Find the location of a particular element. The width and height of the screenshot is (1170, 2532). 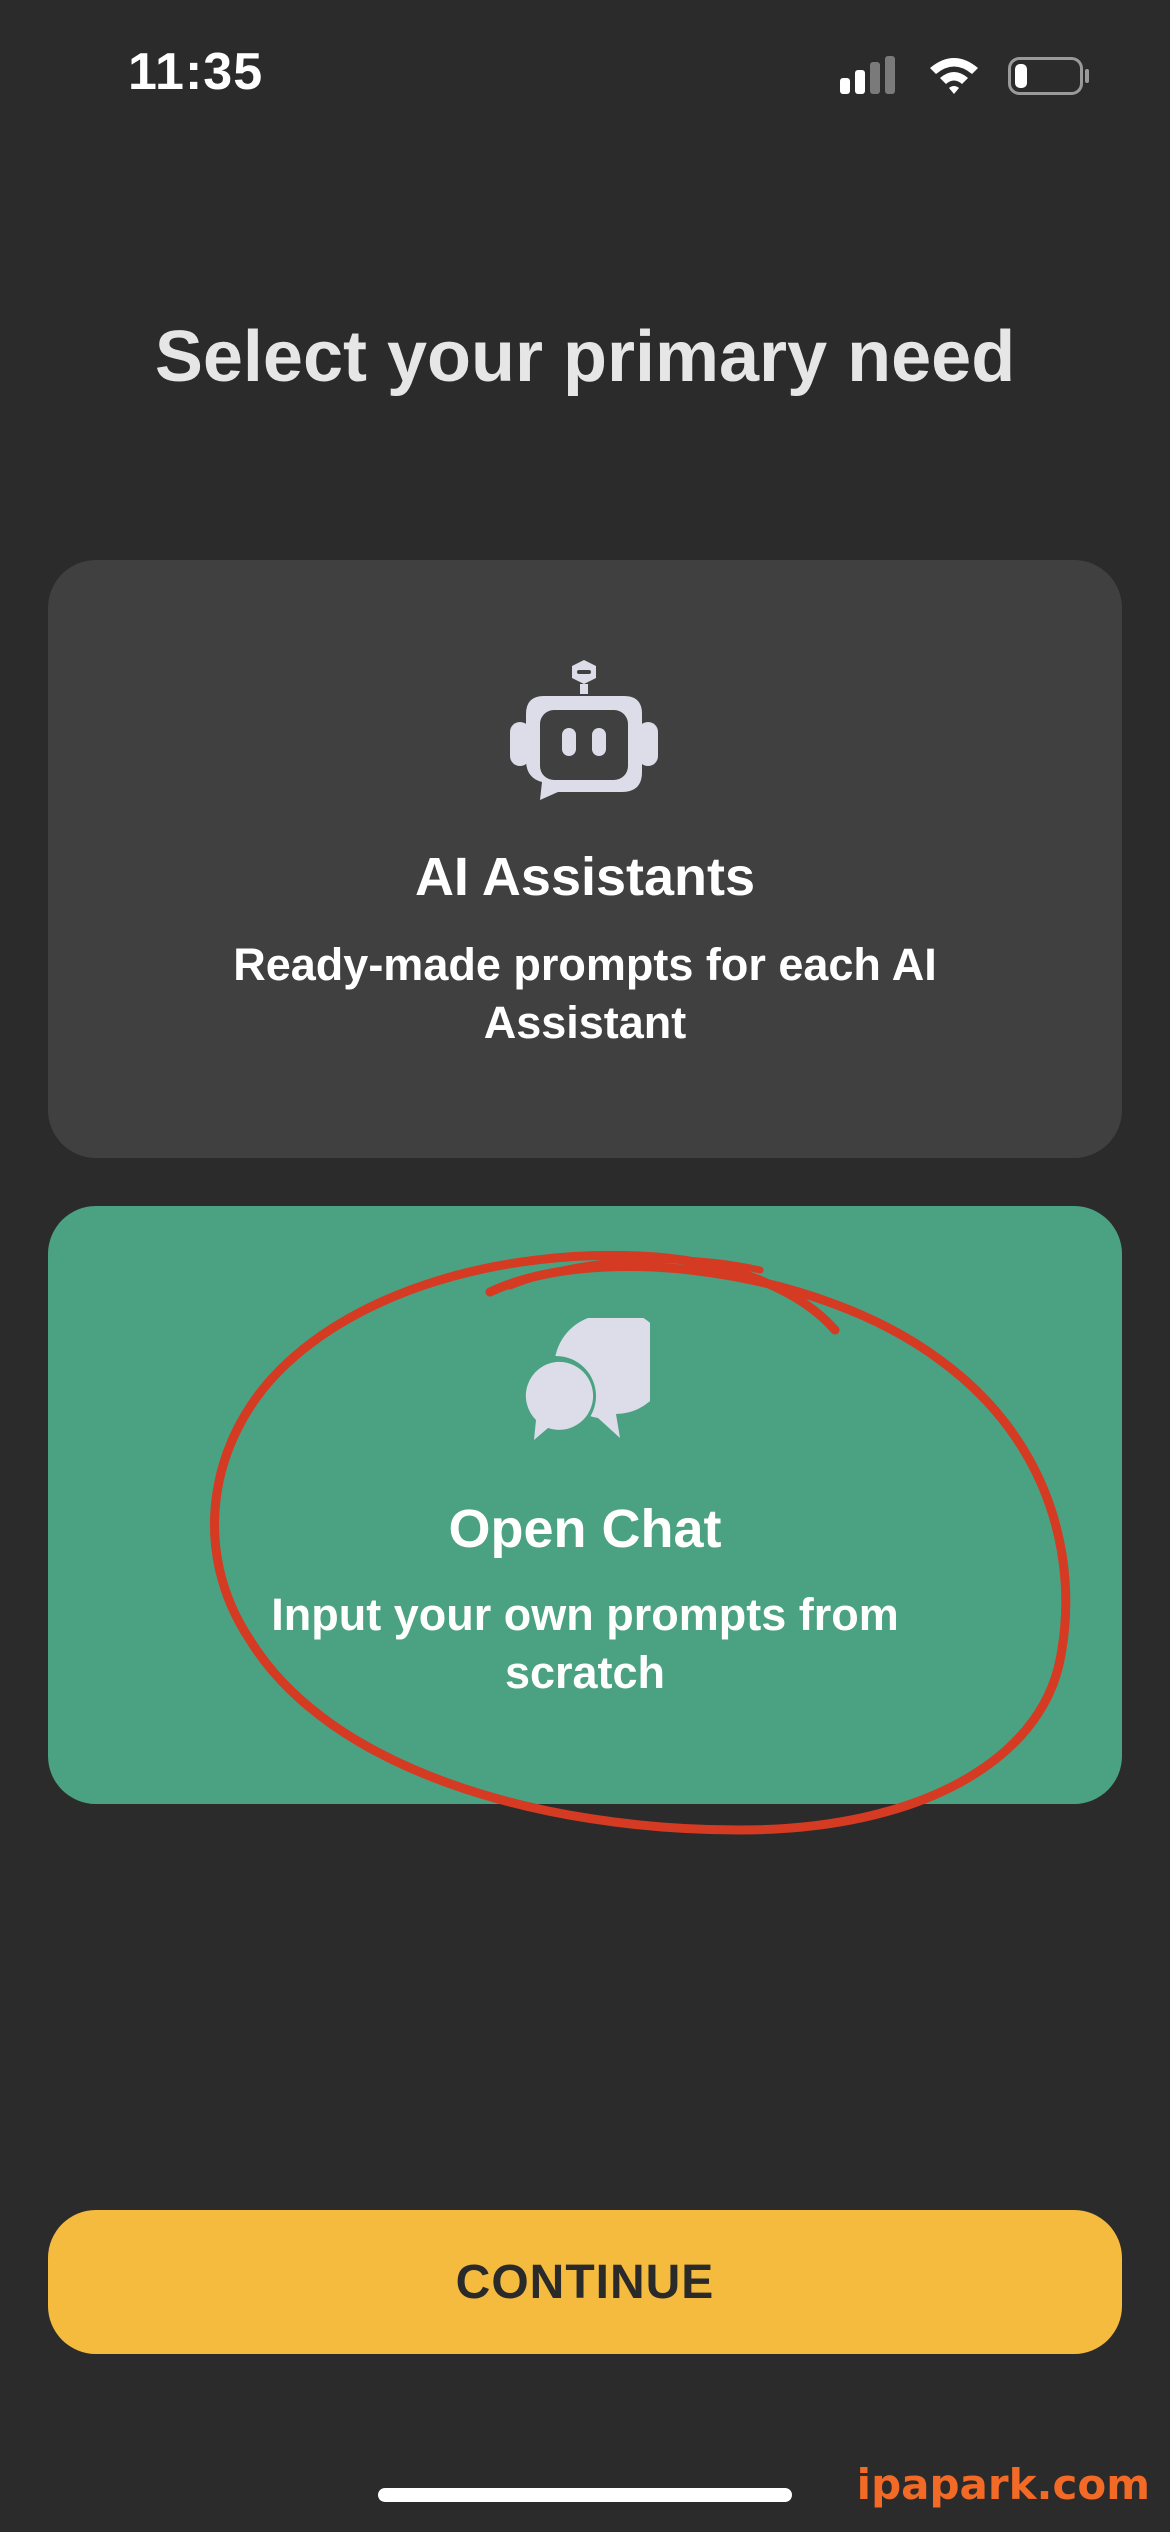

home-indicator is located at coordinates (585, 2495).